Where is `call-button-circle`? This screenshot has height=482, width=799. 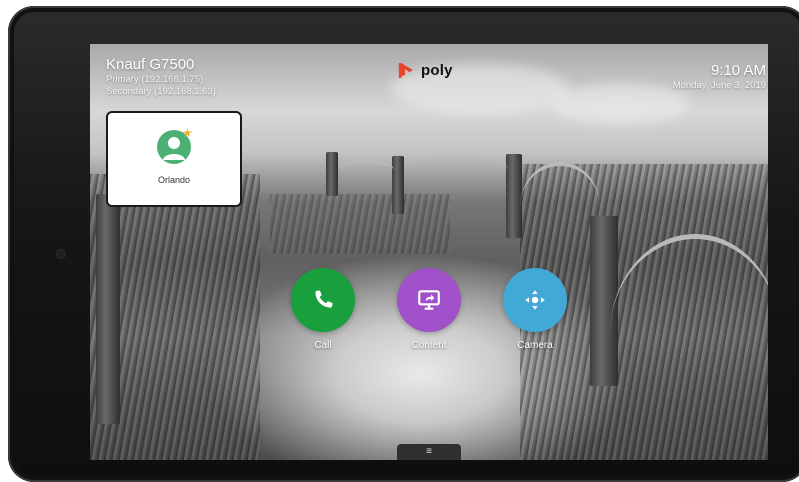 call-button-circle is located at coordinates (323, 300).